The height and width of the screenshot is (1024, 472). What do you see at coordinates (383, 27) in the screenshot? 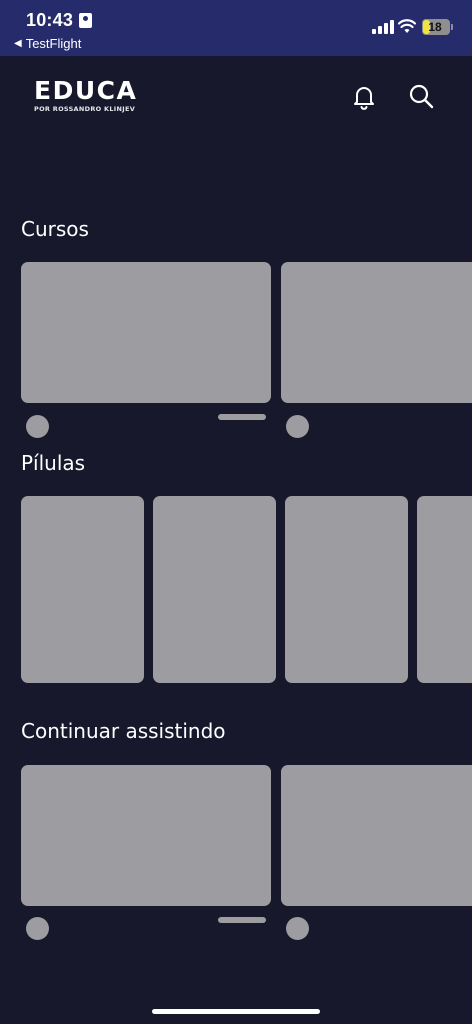
I see `cellular-signal-icon` at bounding box center [383, 27].